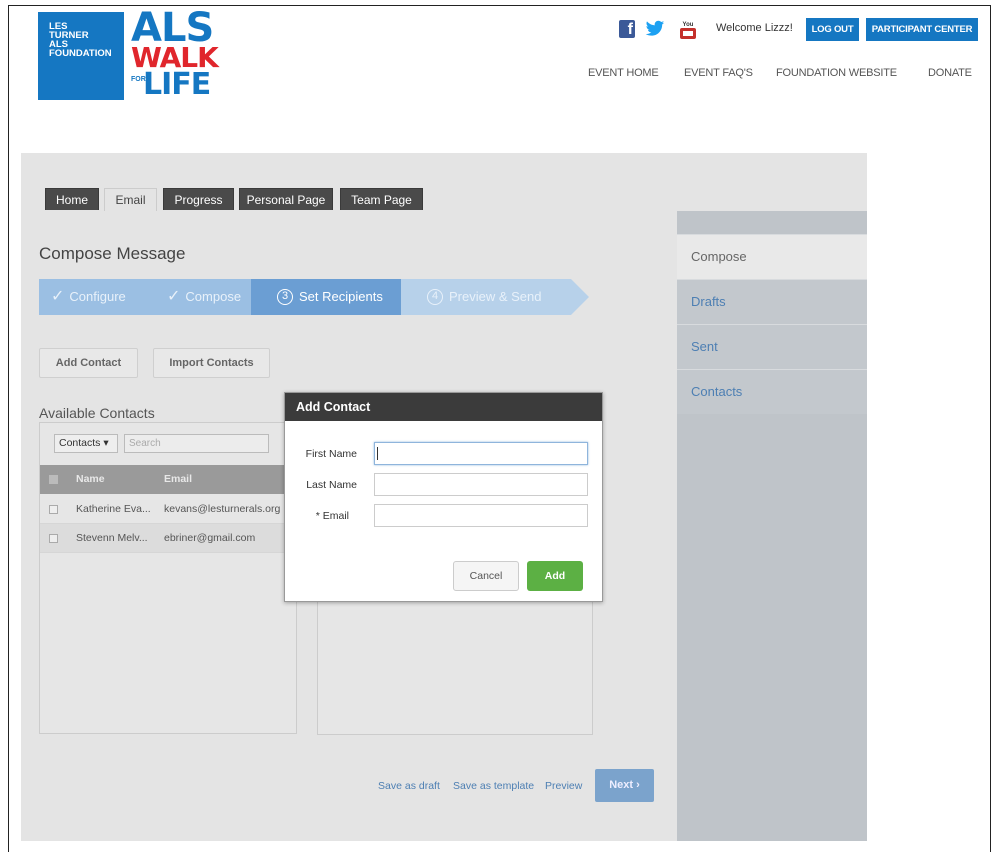  What do you see at coordinates (97, 413) in the screenshot?
I see `available-contacts-heading: Available Contacts` at bounding box center [97, 413].